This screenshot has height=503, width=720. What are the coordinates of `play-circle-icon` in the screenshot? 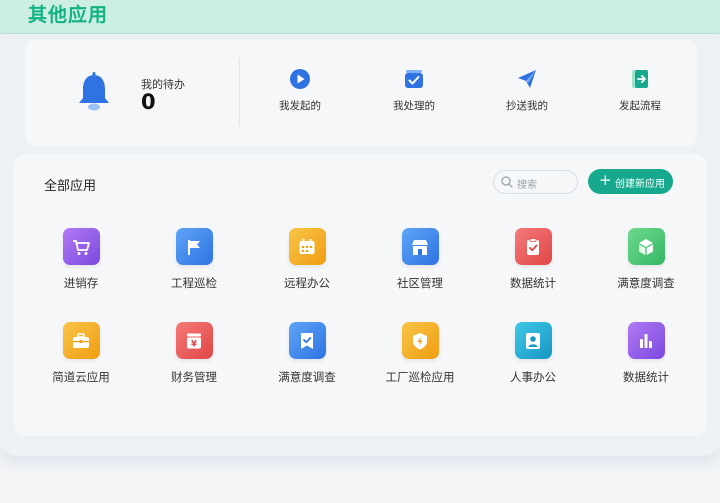 It's located at (300, 79).